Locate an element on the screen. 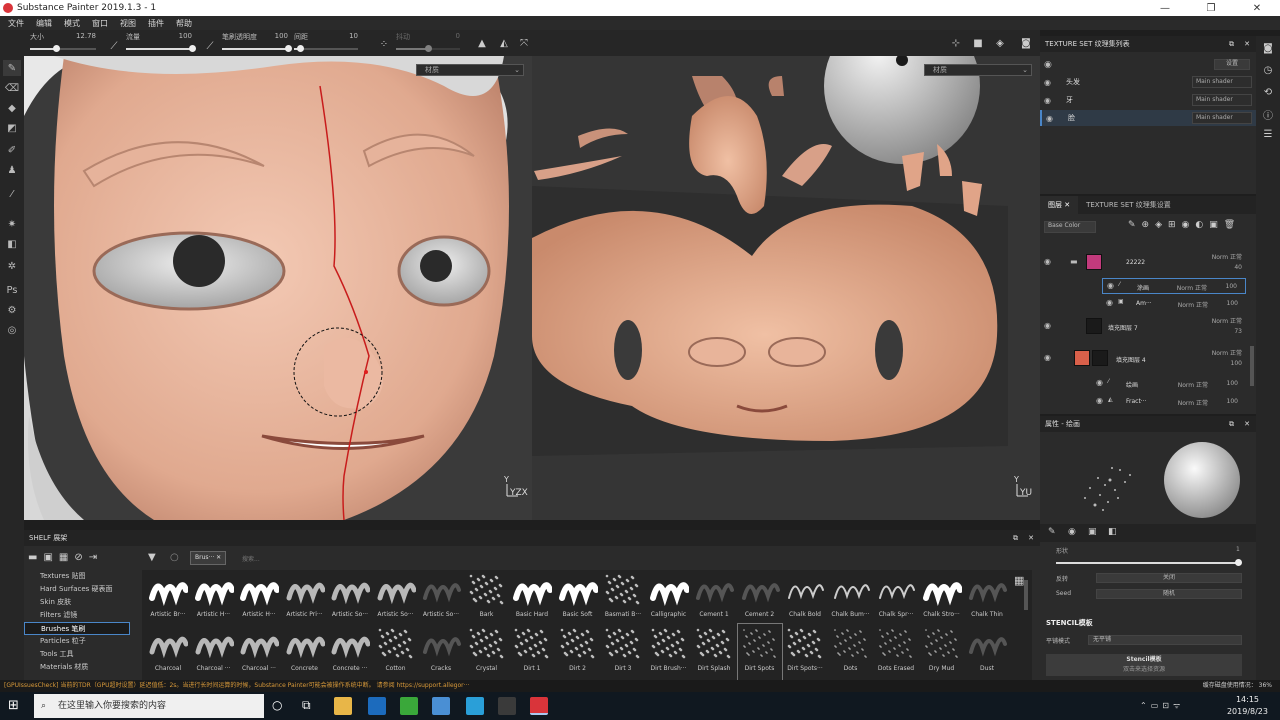  brush-preset-tile: Dirt 2 is located at coordinates (578, 652).